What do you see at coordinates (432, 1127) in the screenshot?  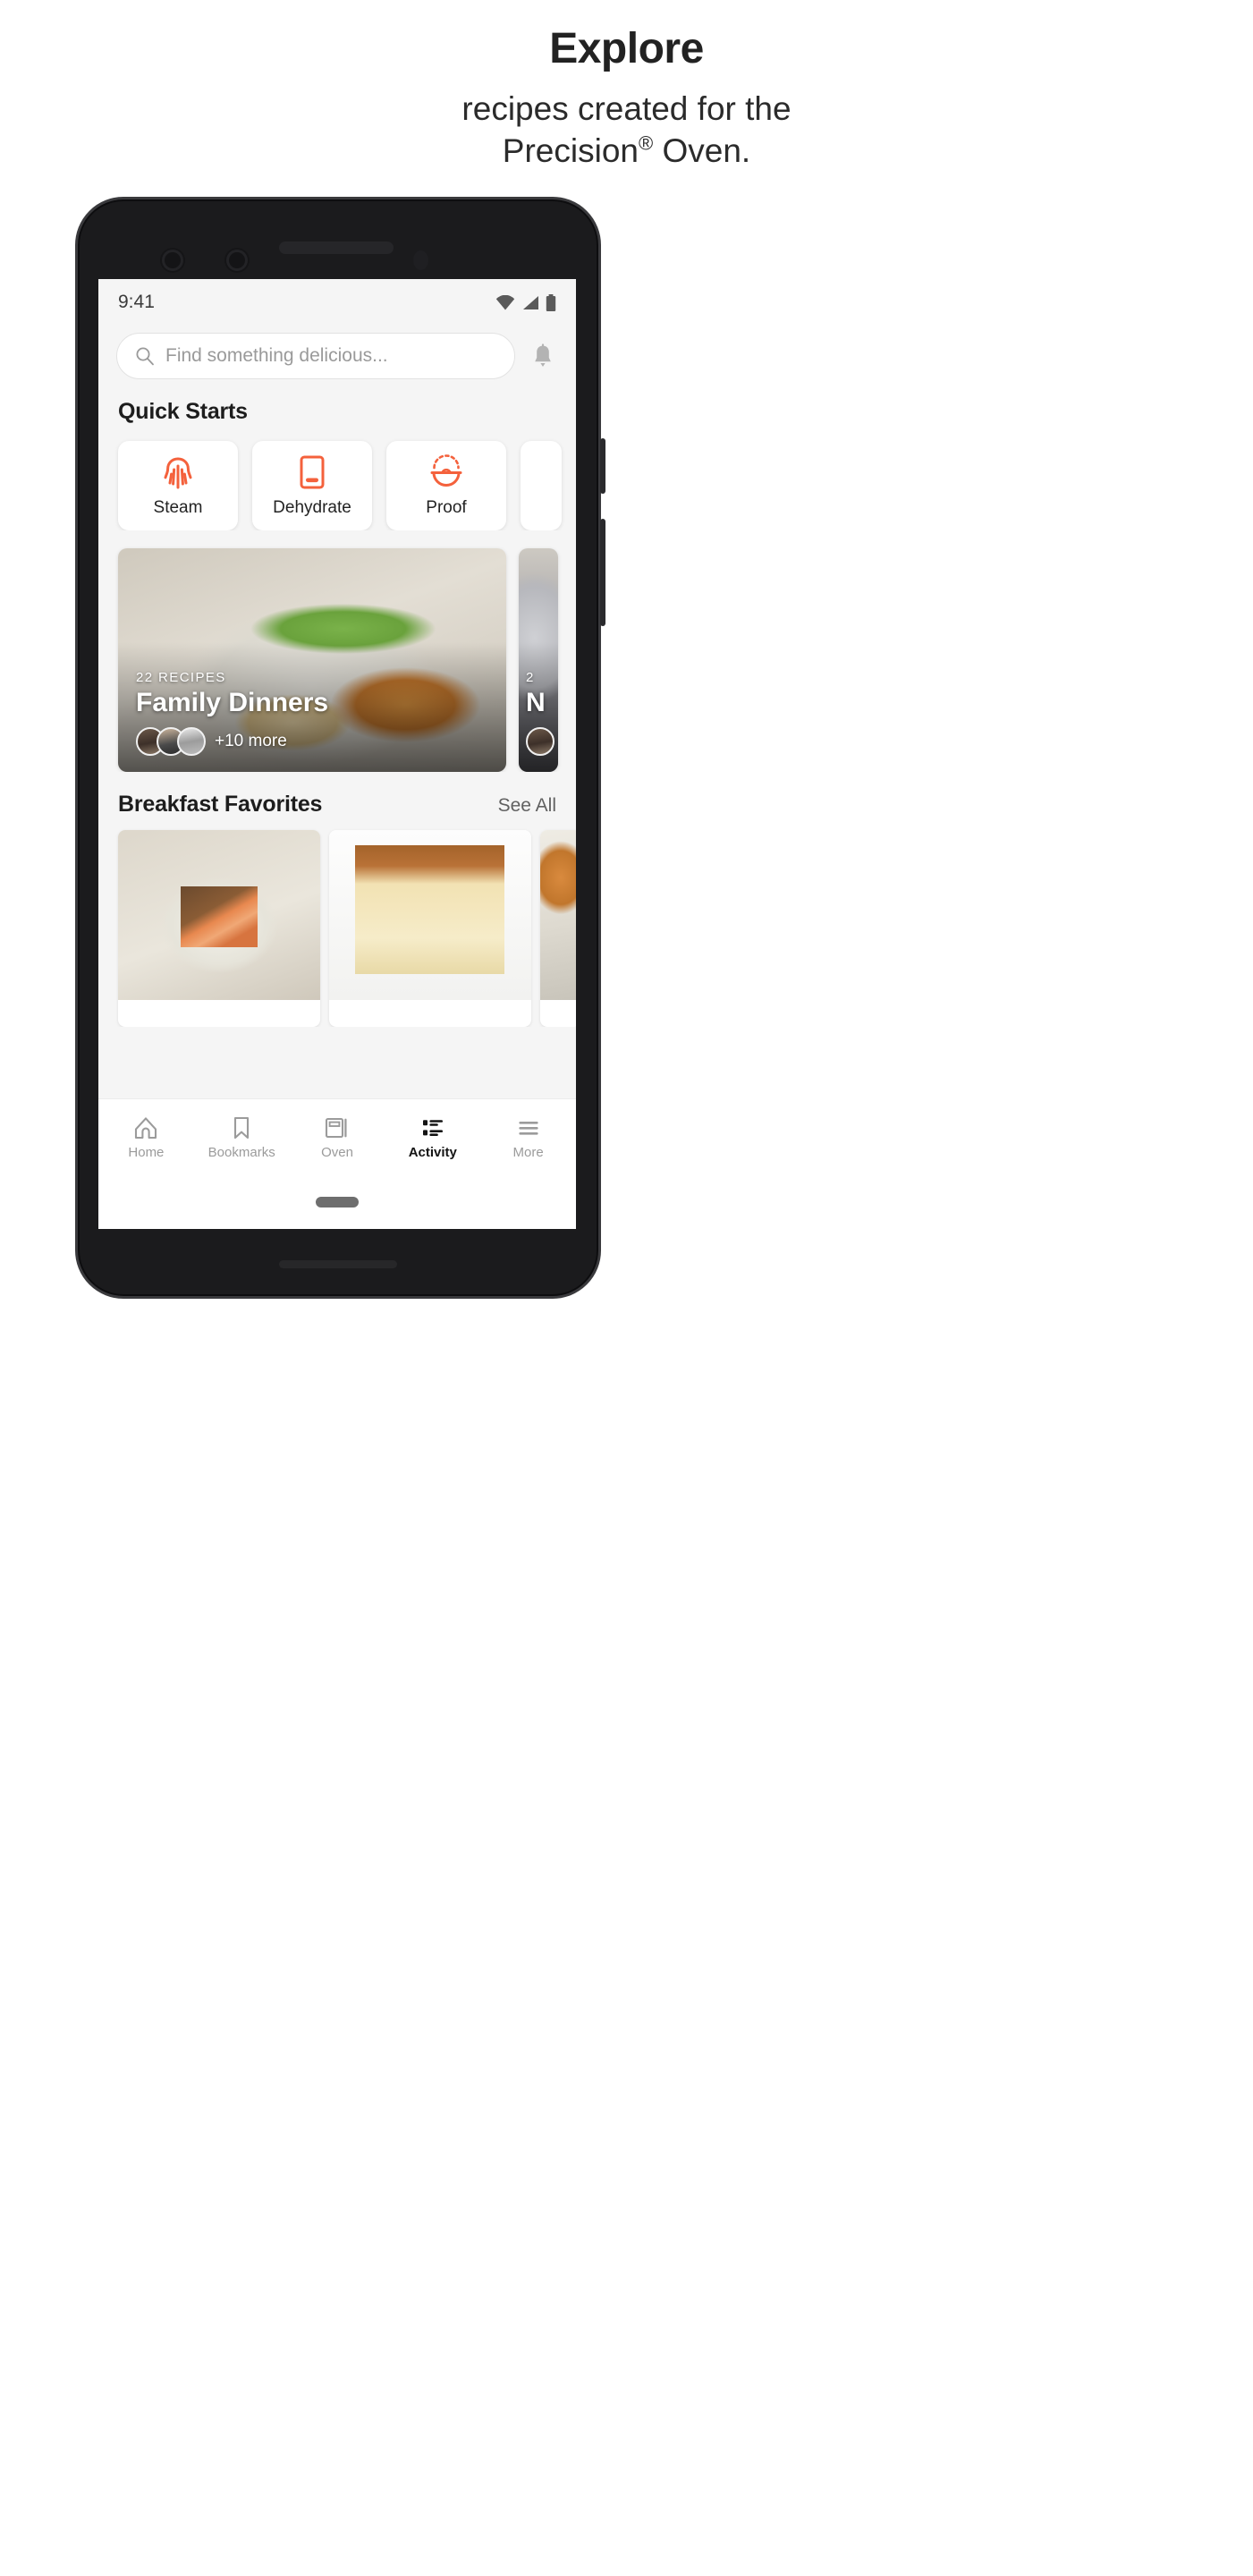 I see `activity-list-icon` at bounding box center [432, 1127].